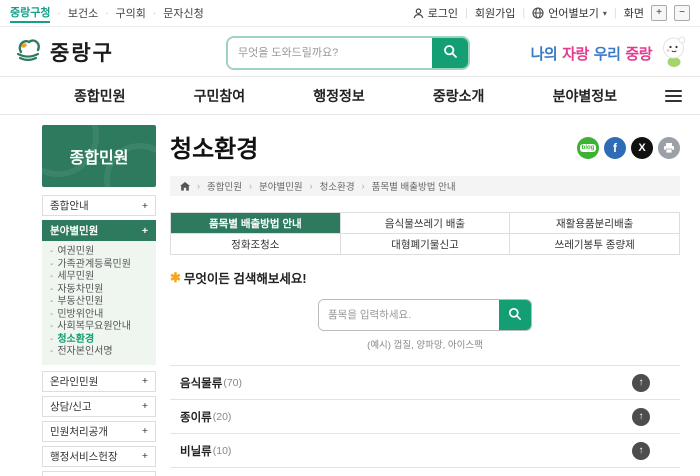 The height and width of the screenshot is (476, 700). Describe the element at coordinates (604, 13) in the screenshot. I see `chevron-down-icon: ▾` at that location.